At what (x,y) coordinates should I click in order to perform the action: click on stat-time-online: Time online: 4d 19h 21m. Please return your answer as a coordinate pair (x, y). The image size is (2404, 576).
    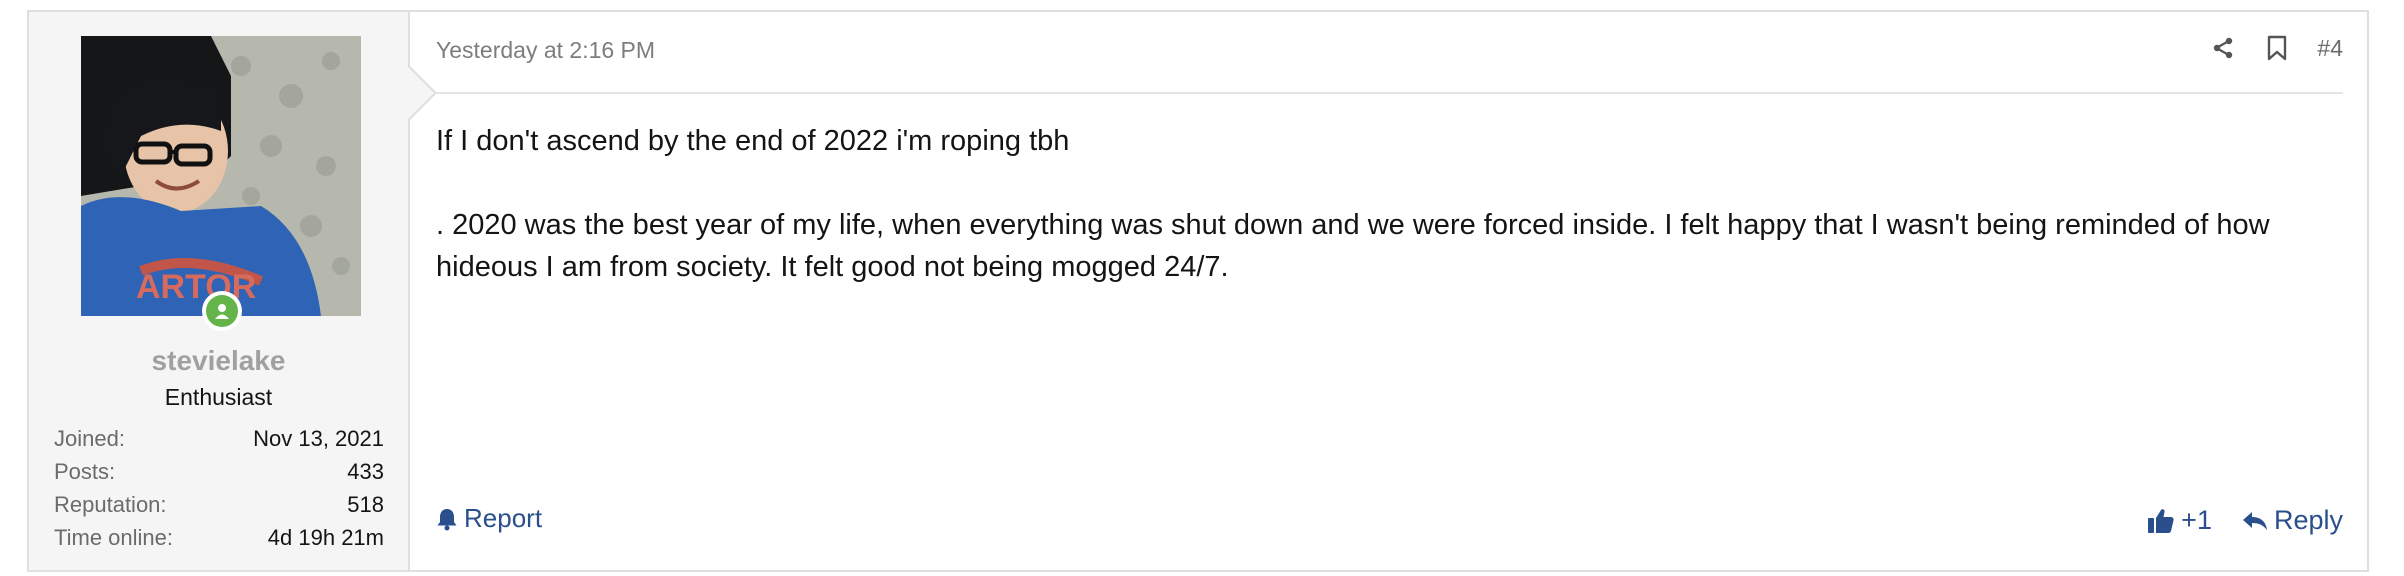
    Looking at the image, I should click on (219, 537).